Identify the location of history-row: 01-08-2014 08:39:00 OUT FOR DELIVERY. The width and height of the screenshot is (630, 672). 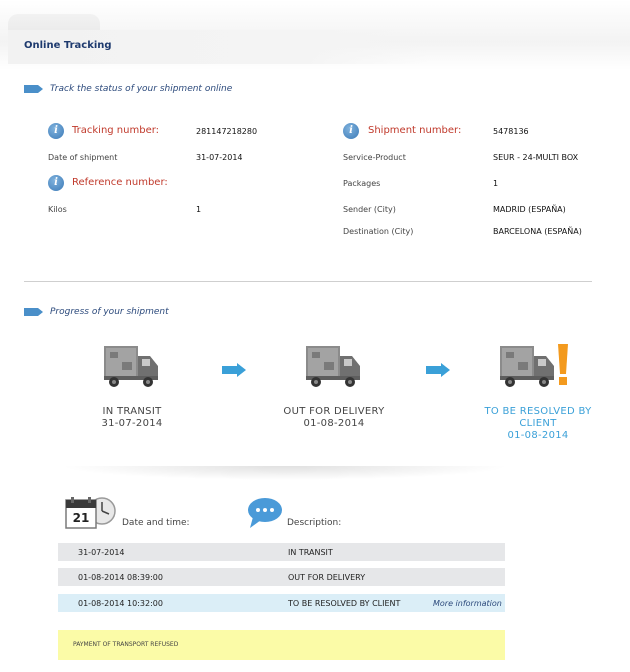
(281, 577).